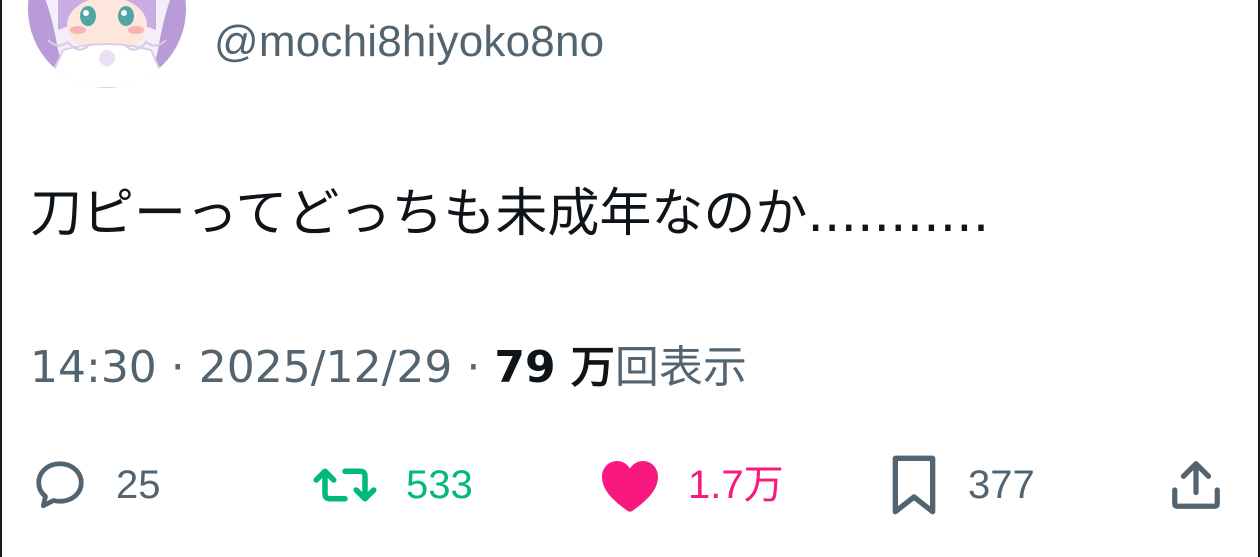  What do you see at coordinates (345, 485) in the screenshot?
I see `retweet-arrows-icon` at bounding box center [345, 485].